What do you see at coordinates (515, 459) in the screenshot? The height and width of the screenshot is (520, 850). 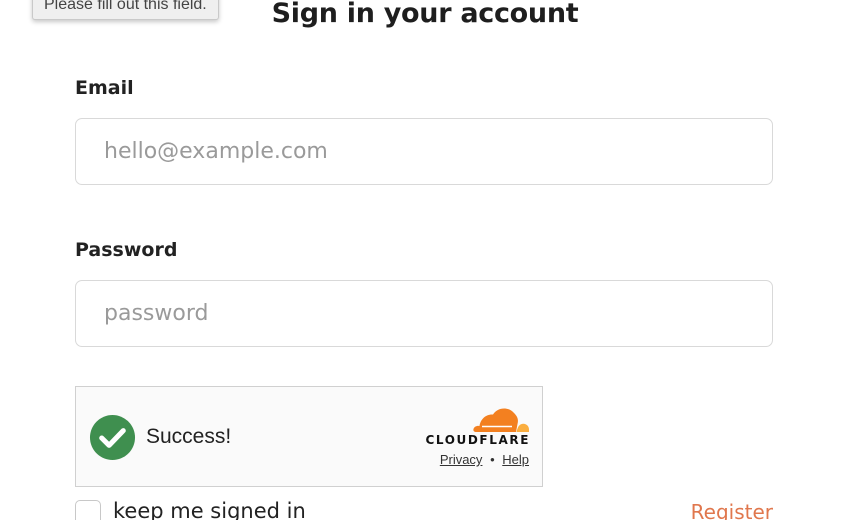 I see `help-link: Help` at bounding box center [515, 459].